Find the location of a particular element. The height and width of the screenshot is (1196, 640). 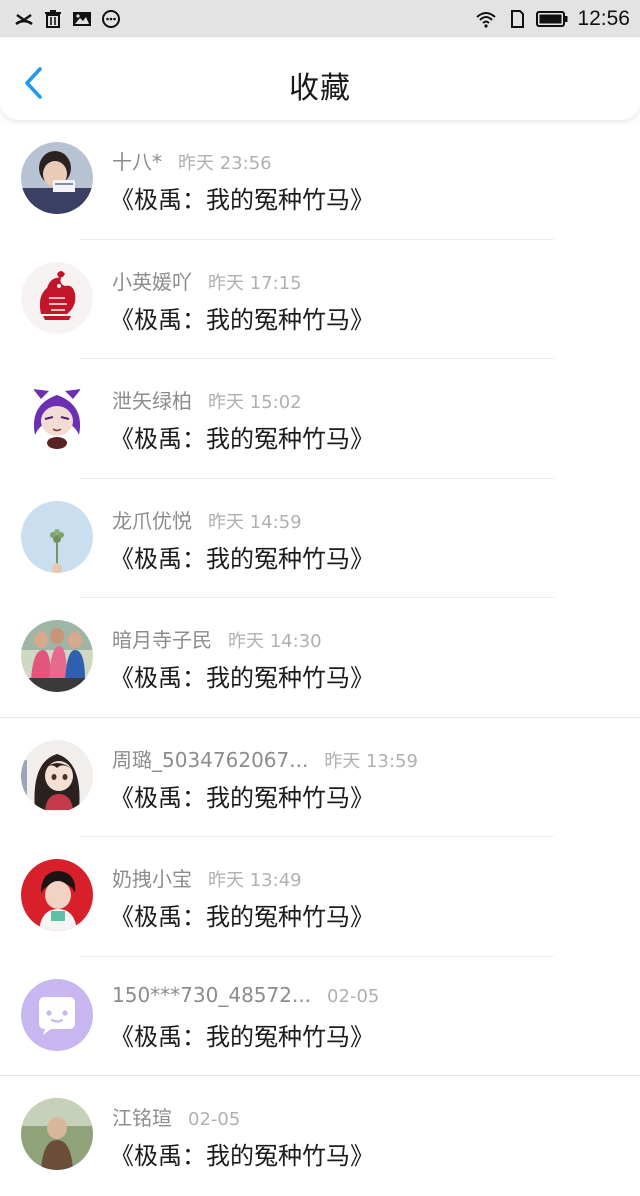

favorite-meta: 龙爪优悦 昨天 14:59 is located at coordinates (207, 520).